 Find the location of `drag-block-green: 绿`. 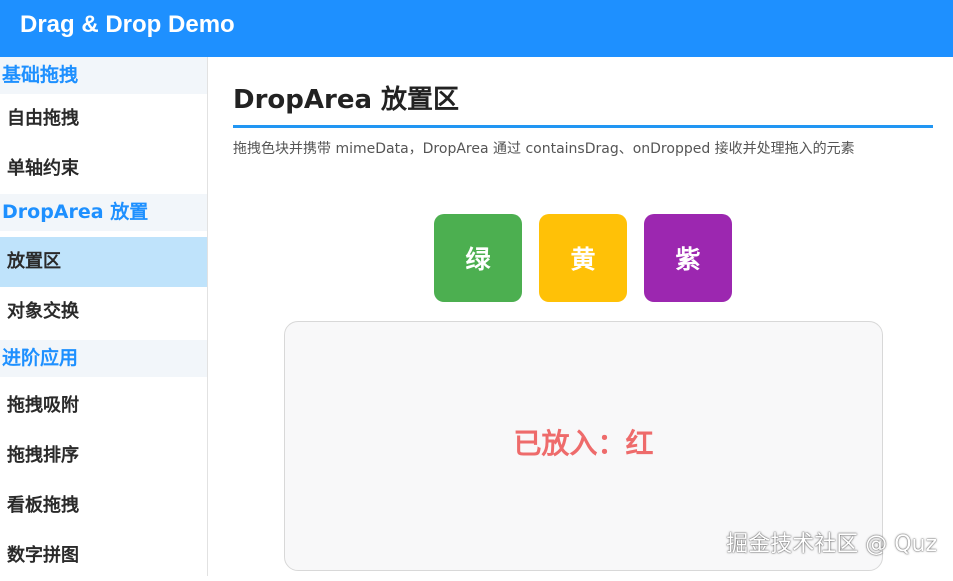

drag-block-green: 绿 is located at coordinates (478, 258).